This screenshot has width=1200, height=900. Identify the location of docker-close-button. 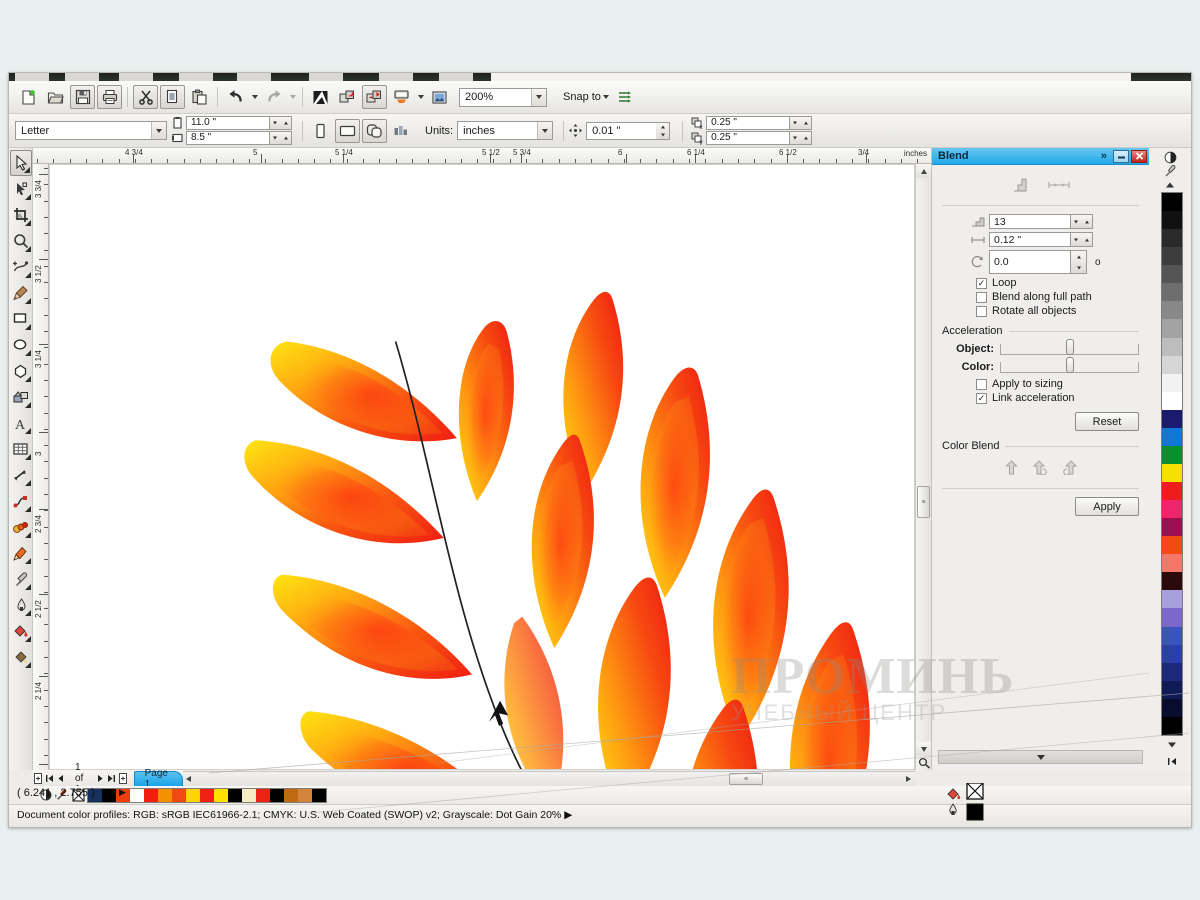
(1139, 156).